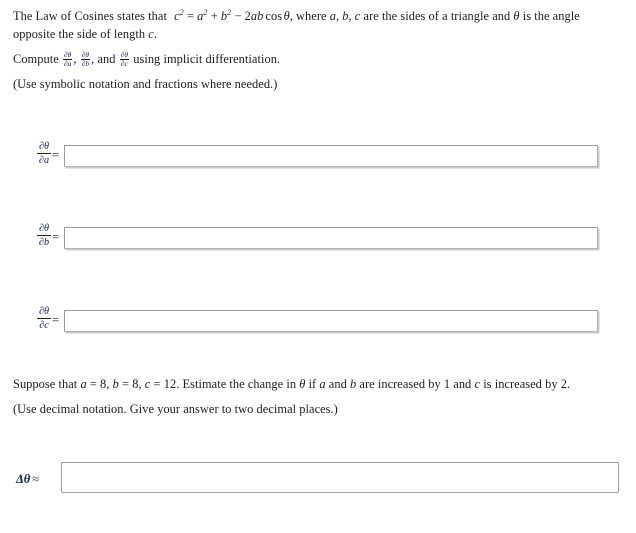 The width and height of the screenshot is (636, 533). Describe the element at coordinates (23, 479) in the screenshot. I see `delta-theta-symbol: Δθ` at that location.